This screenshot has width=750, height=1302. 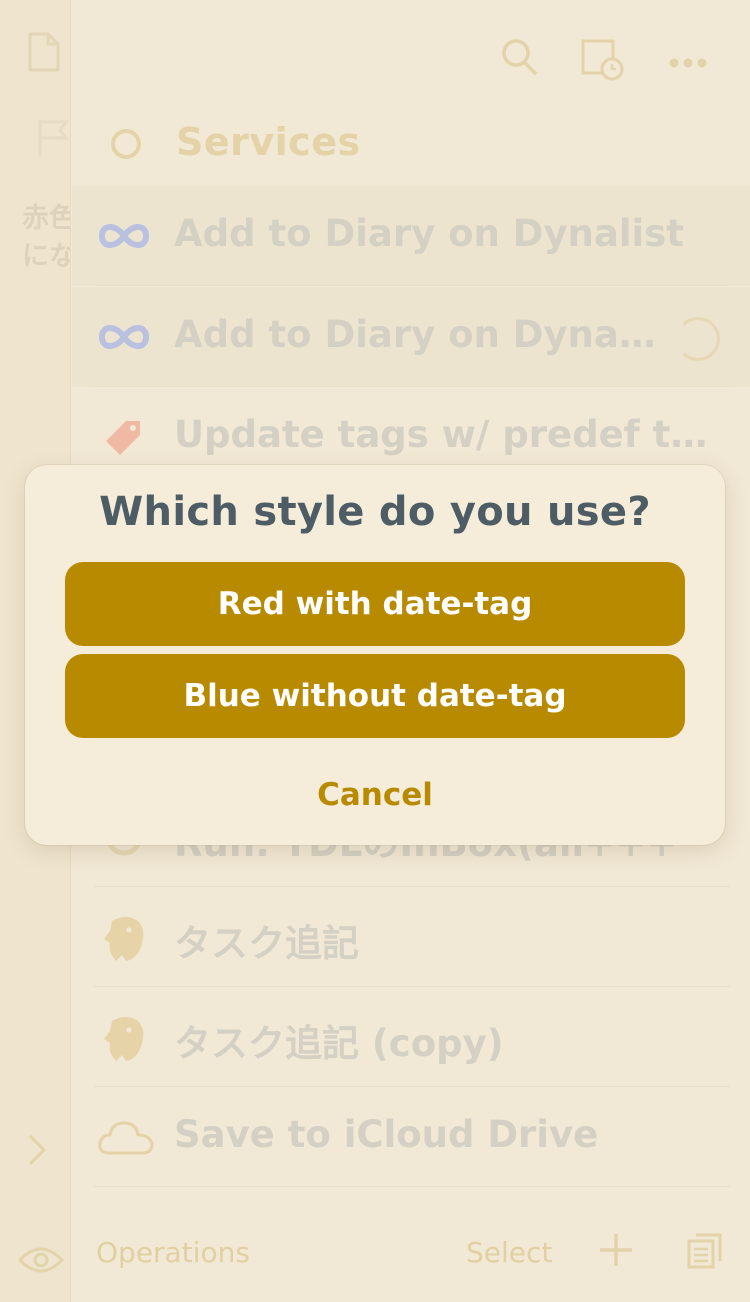 I want to click on section-status-circle-icon, so click(x=126, y=144).